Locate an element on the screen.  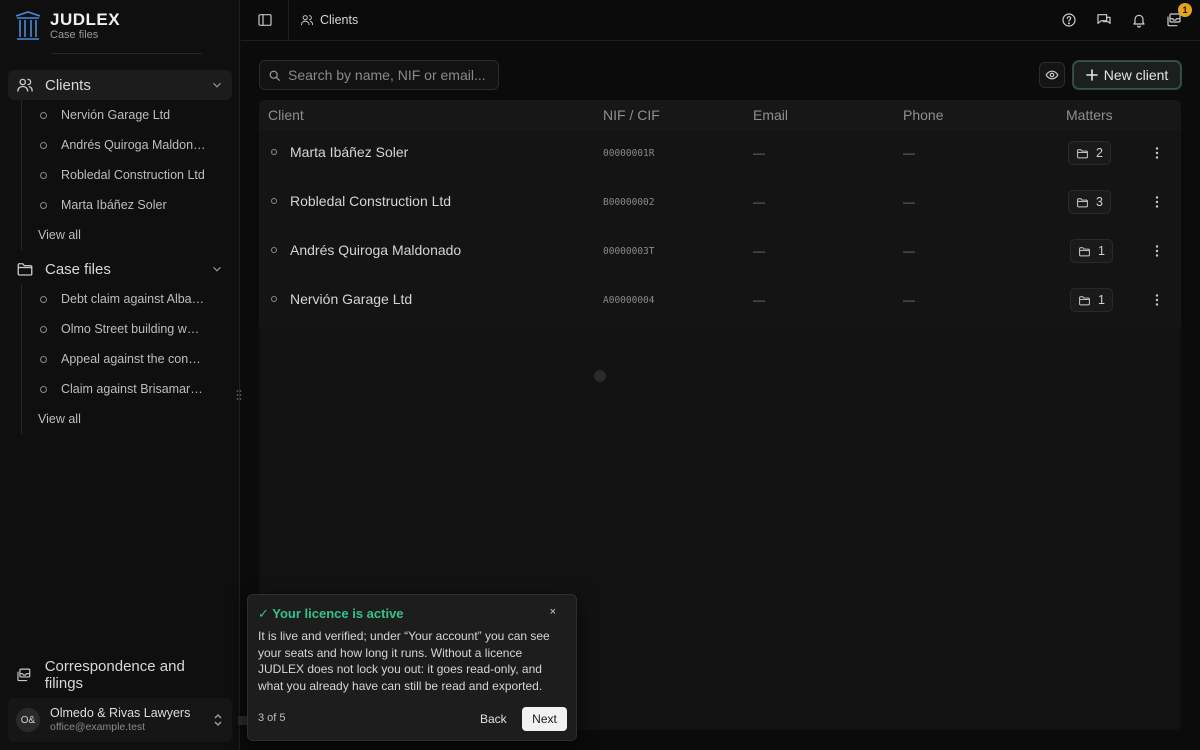
table-row: Nervión Garage Ltd A00000004 — — 1 is located at coordinates (720, 301).